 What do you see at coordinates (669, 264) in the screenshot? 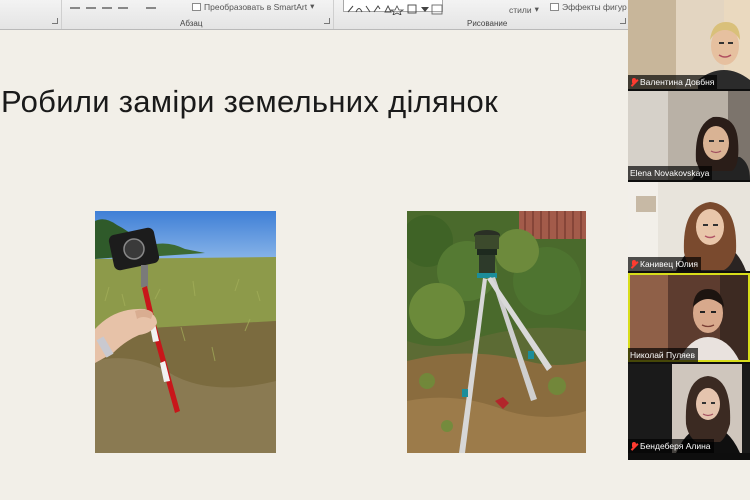
I see `participant-name: Канивец Юлия` at bounding box center [669, 264].